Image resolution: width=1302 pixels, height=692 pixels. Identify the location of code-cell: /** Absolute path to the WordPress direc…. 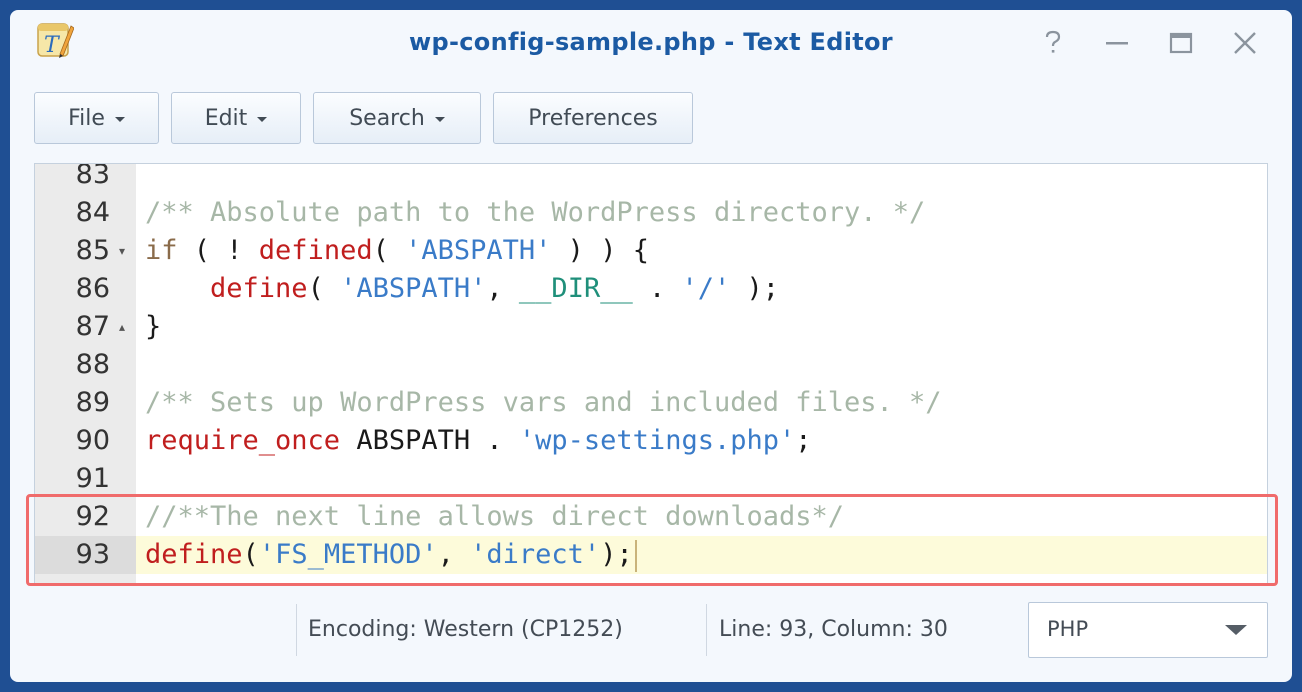
(701, 213).